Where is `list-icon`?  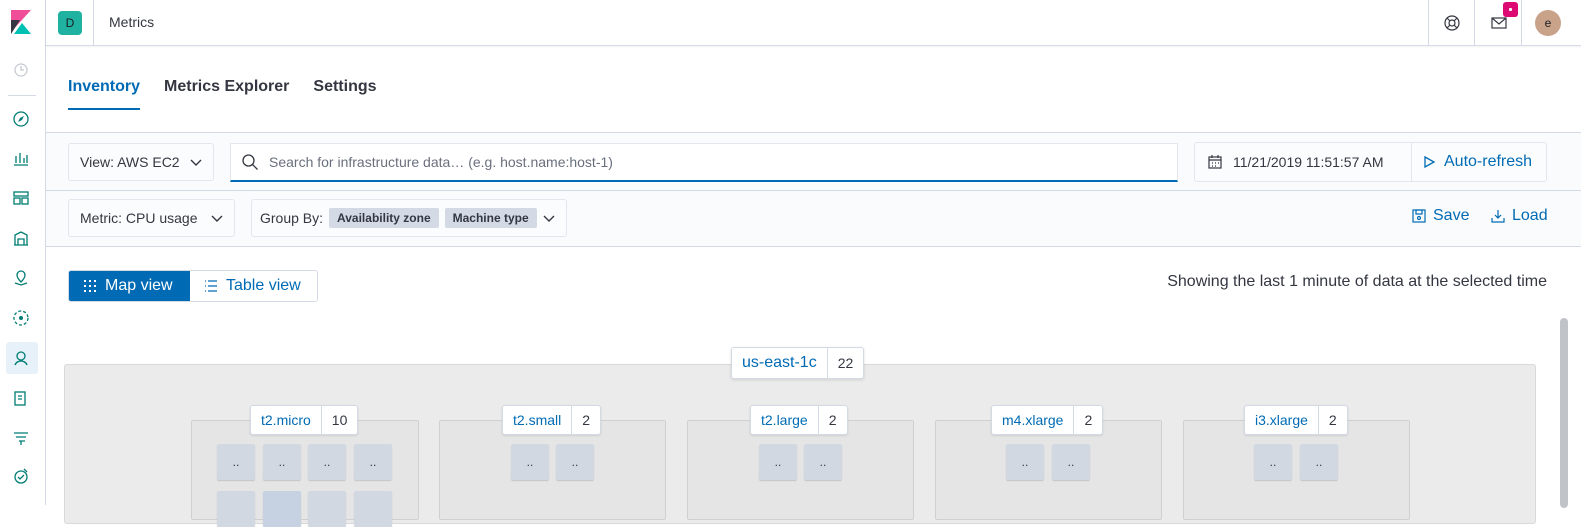
list-icon is located at coordinates (211, 286).